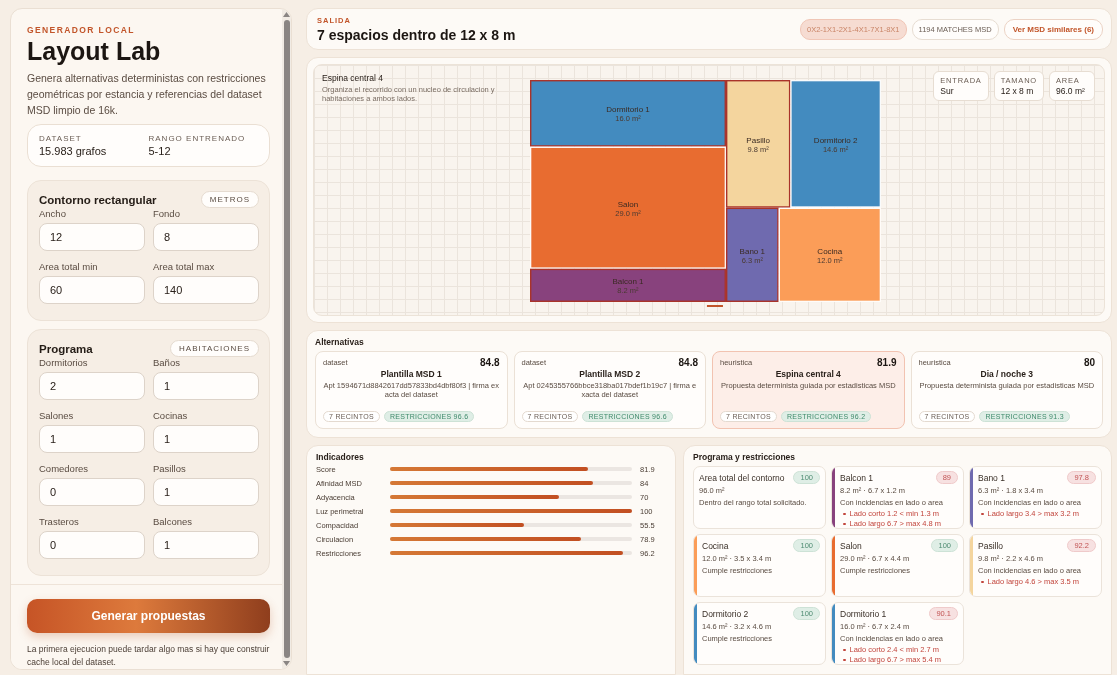 This screenshot has height=675, width=1117. Describe the element at coordinates (628, 110) in the screenshot. I see `room-name: Dormitorio 1` at that location.